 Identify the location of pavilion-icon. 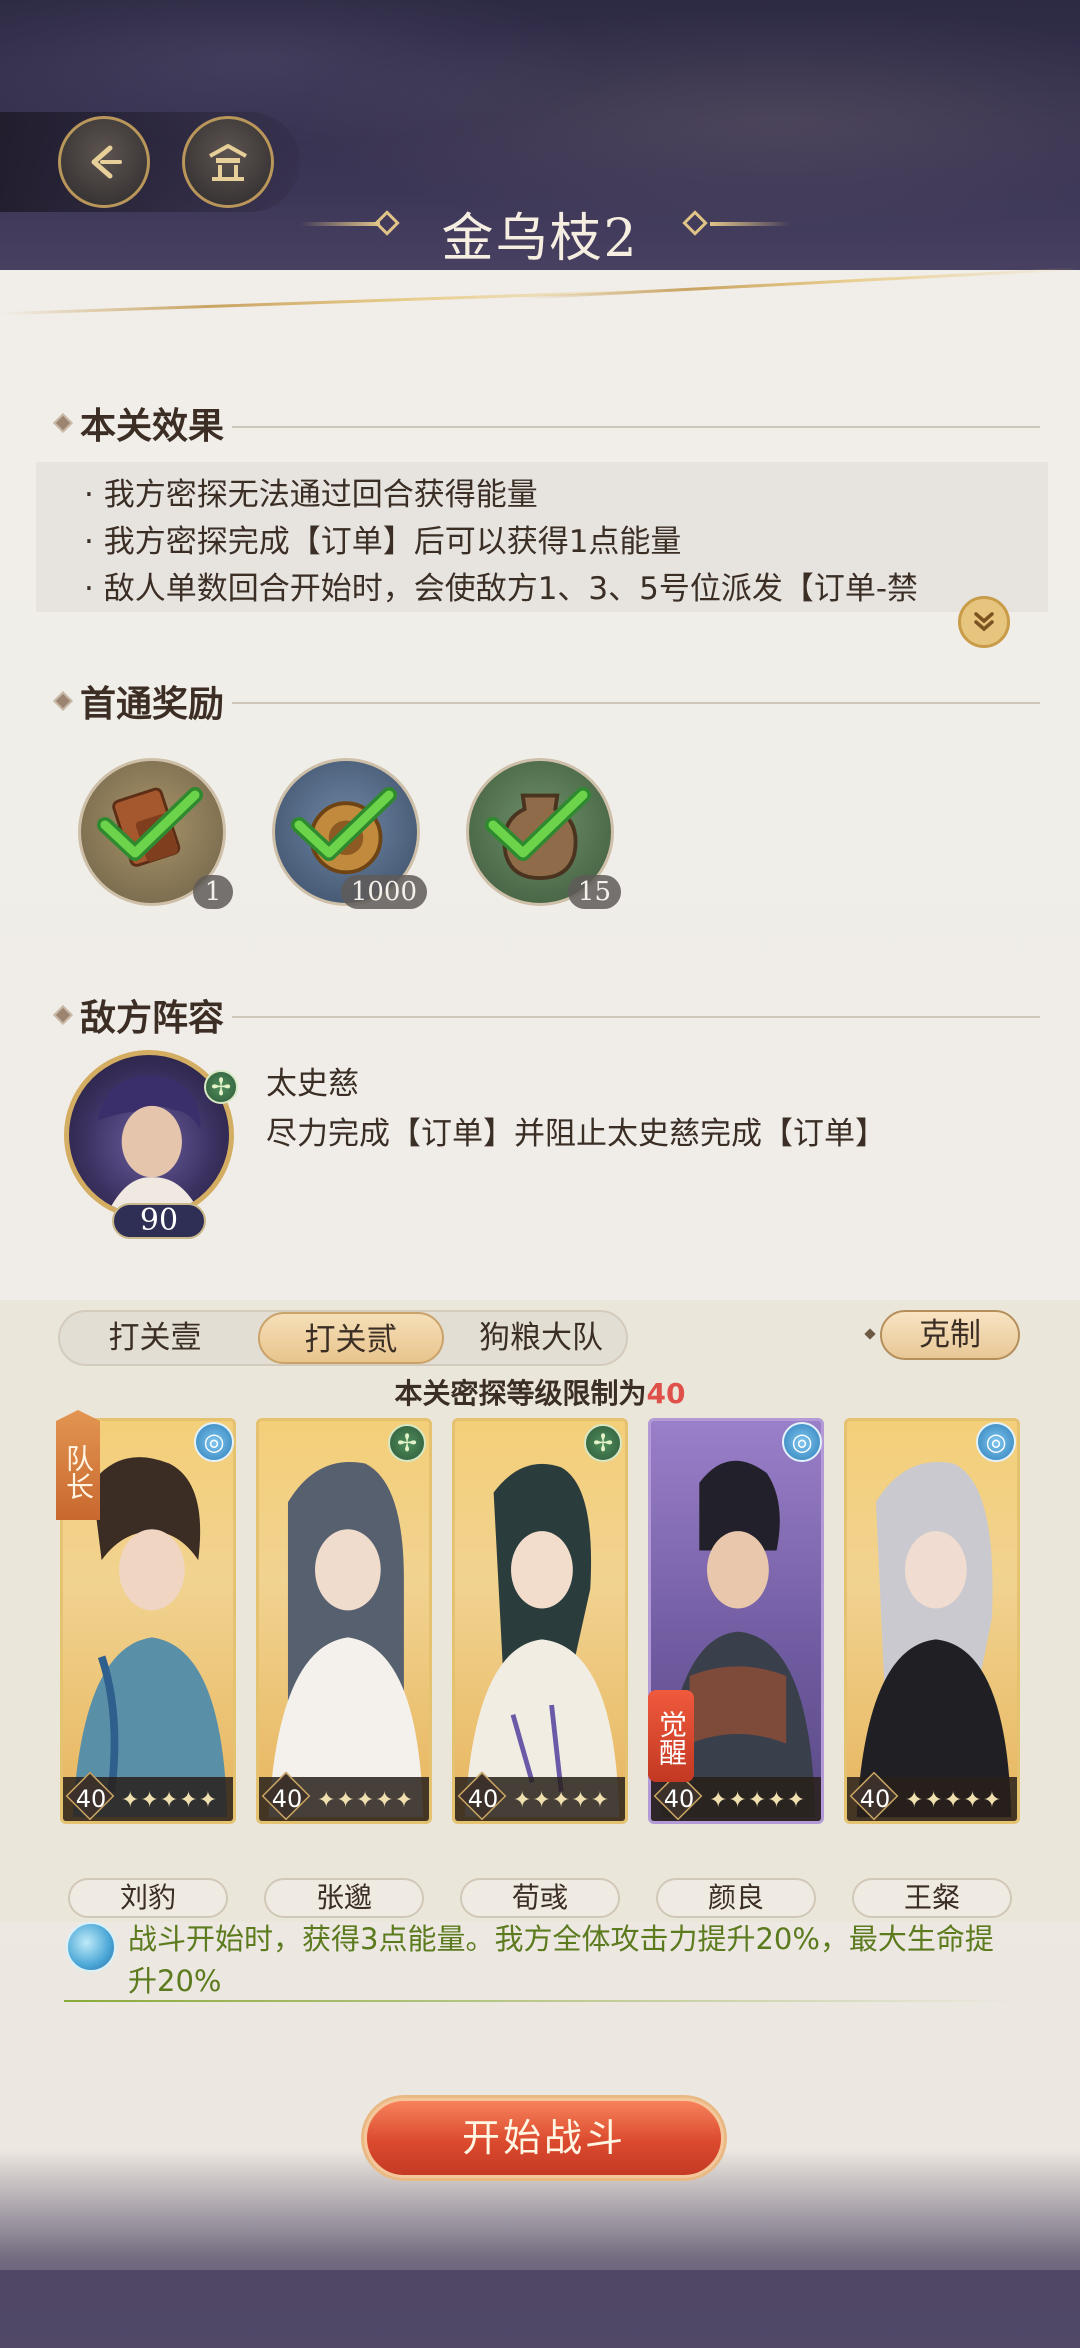
(228, 162).